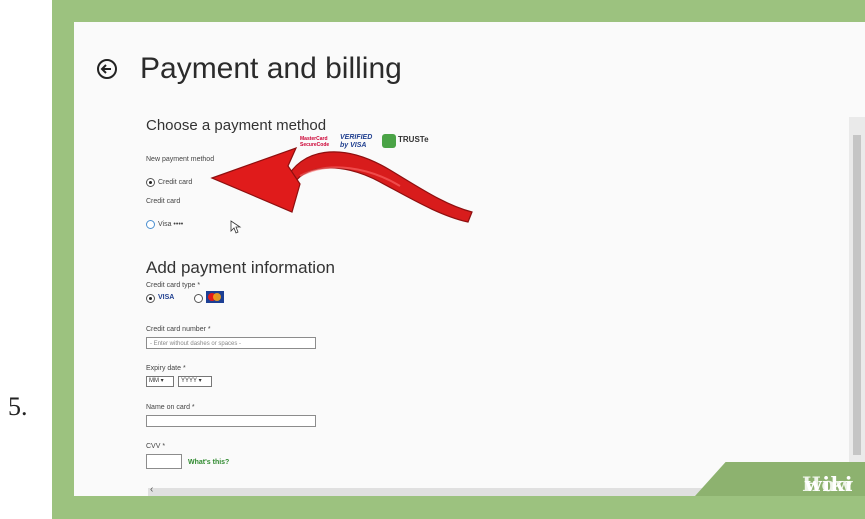 Image resolution: width=865 pixels, height=519 pixels. I want to click on wikihow-how-text: How, so click(827, 484).